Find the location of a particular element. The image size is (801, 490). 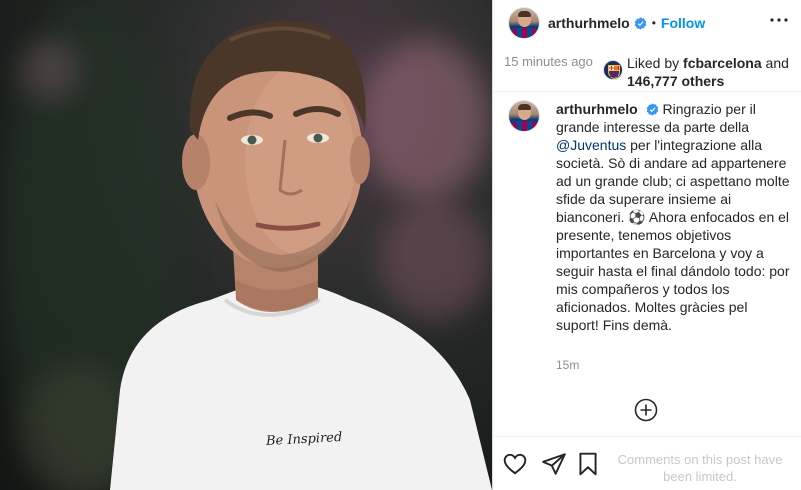

author-avatar is located at coordinates (524, 23).